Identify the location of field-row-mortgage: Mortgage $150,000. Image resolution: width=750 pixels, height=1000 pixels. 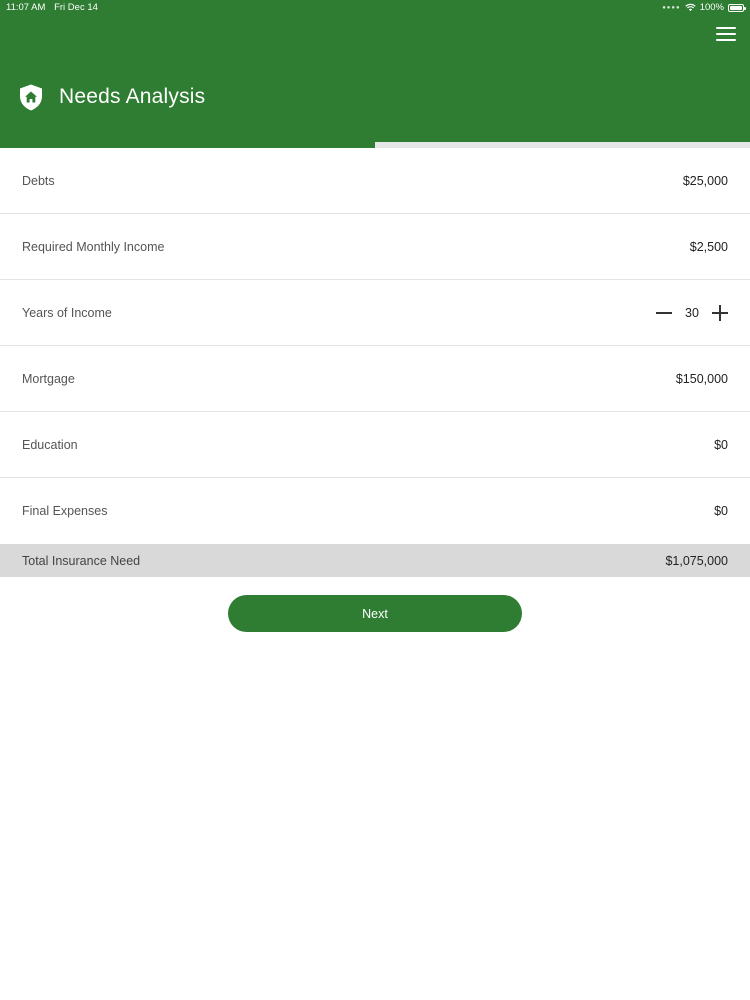
(375, 379).